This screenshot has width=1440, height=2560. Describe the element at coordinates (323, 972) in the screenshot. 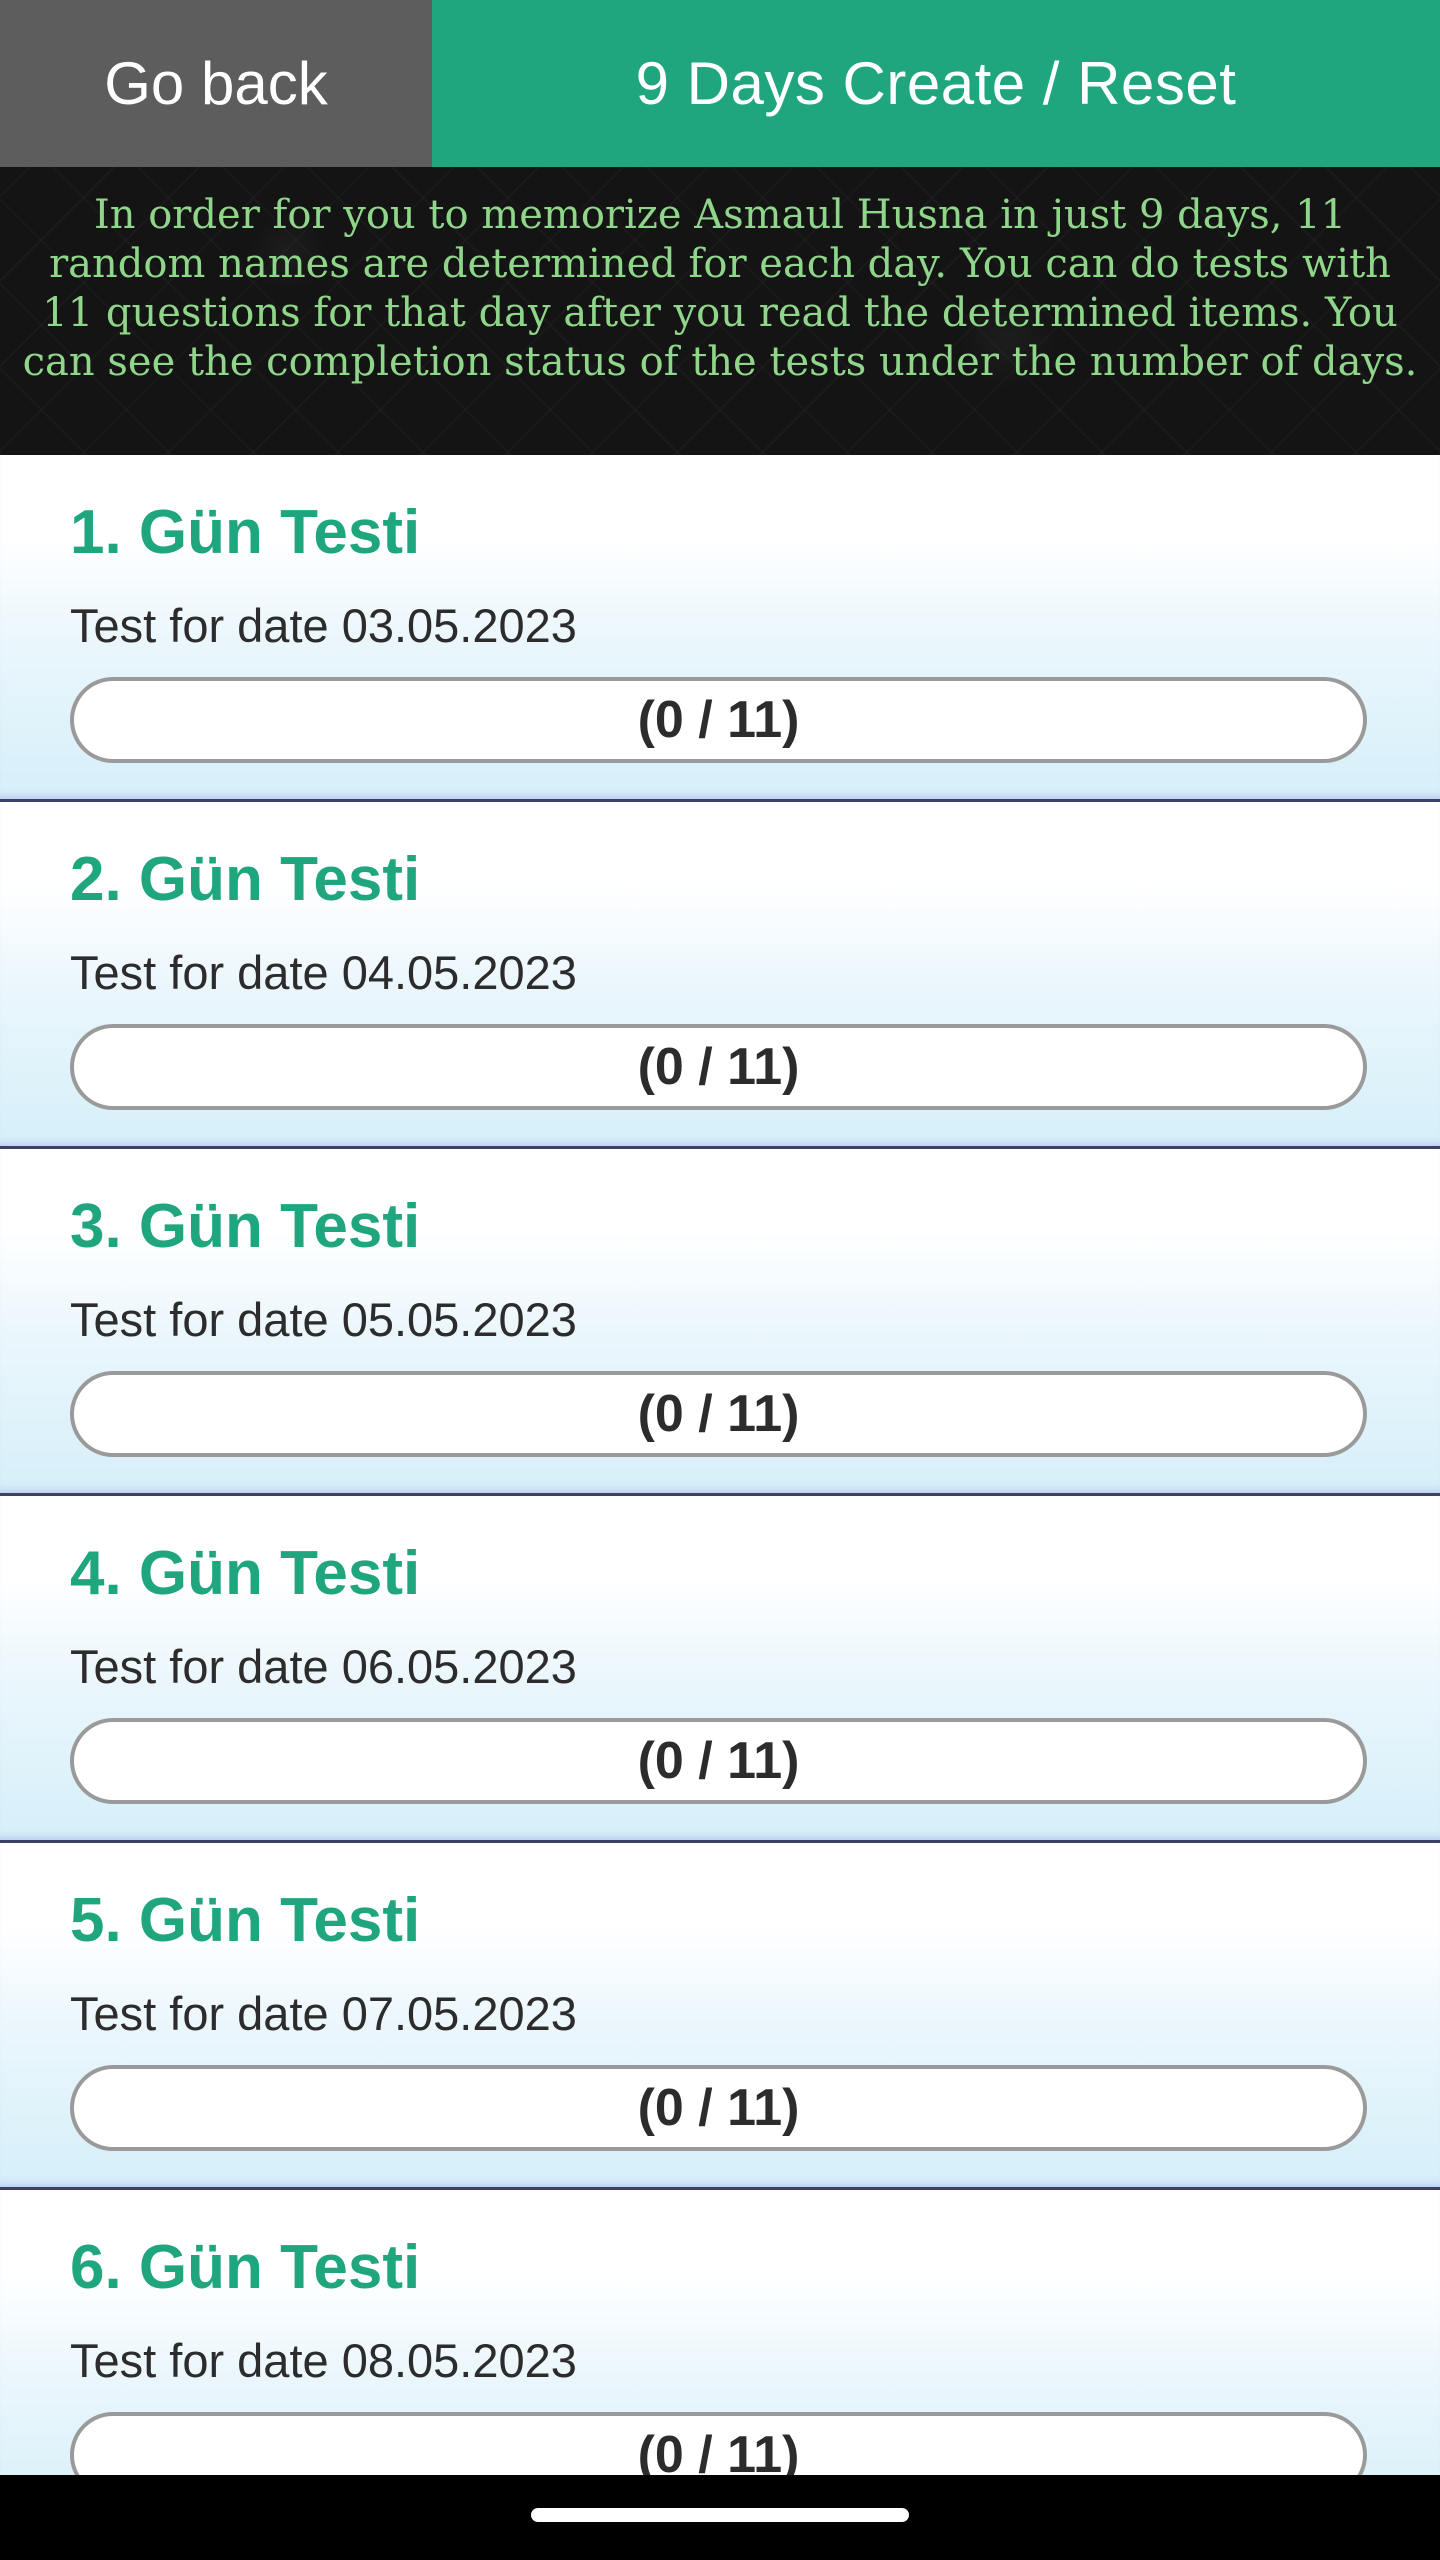

I see `day-test-date: Test for date 04.05.2023` at that location.